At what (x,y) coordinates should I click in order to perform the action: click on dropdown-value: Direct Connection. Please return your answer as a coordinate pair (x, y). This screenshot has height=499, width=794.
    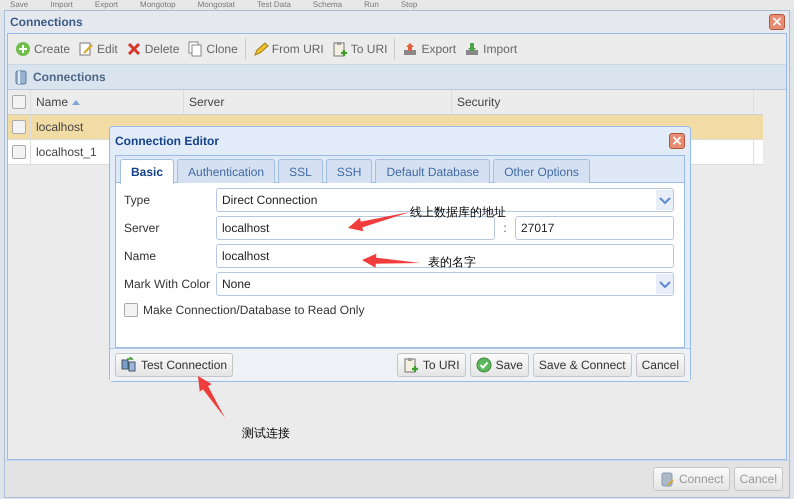
    Looking at the image, I should click on (270, 200).